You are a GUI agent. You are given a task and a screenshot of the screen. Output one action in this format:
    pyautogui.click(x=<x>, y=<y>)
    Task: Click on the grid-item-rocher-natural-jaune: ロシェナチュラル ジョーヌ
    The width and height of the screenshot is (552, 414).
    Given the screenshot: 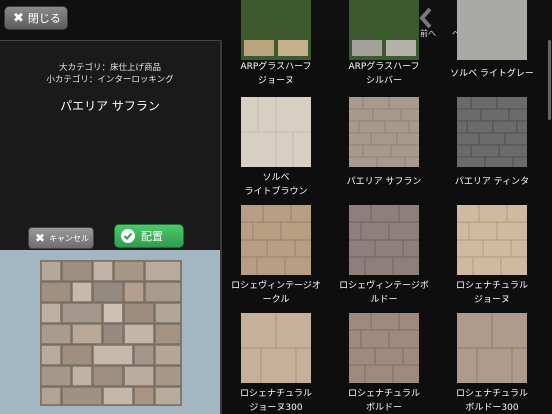 What is the action you would take?
    pyautogui.click(x=492, y=257)
    